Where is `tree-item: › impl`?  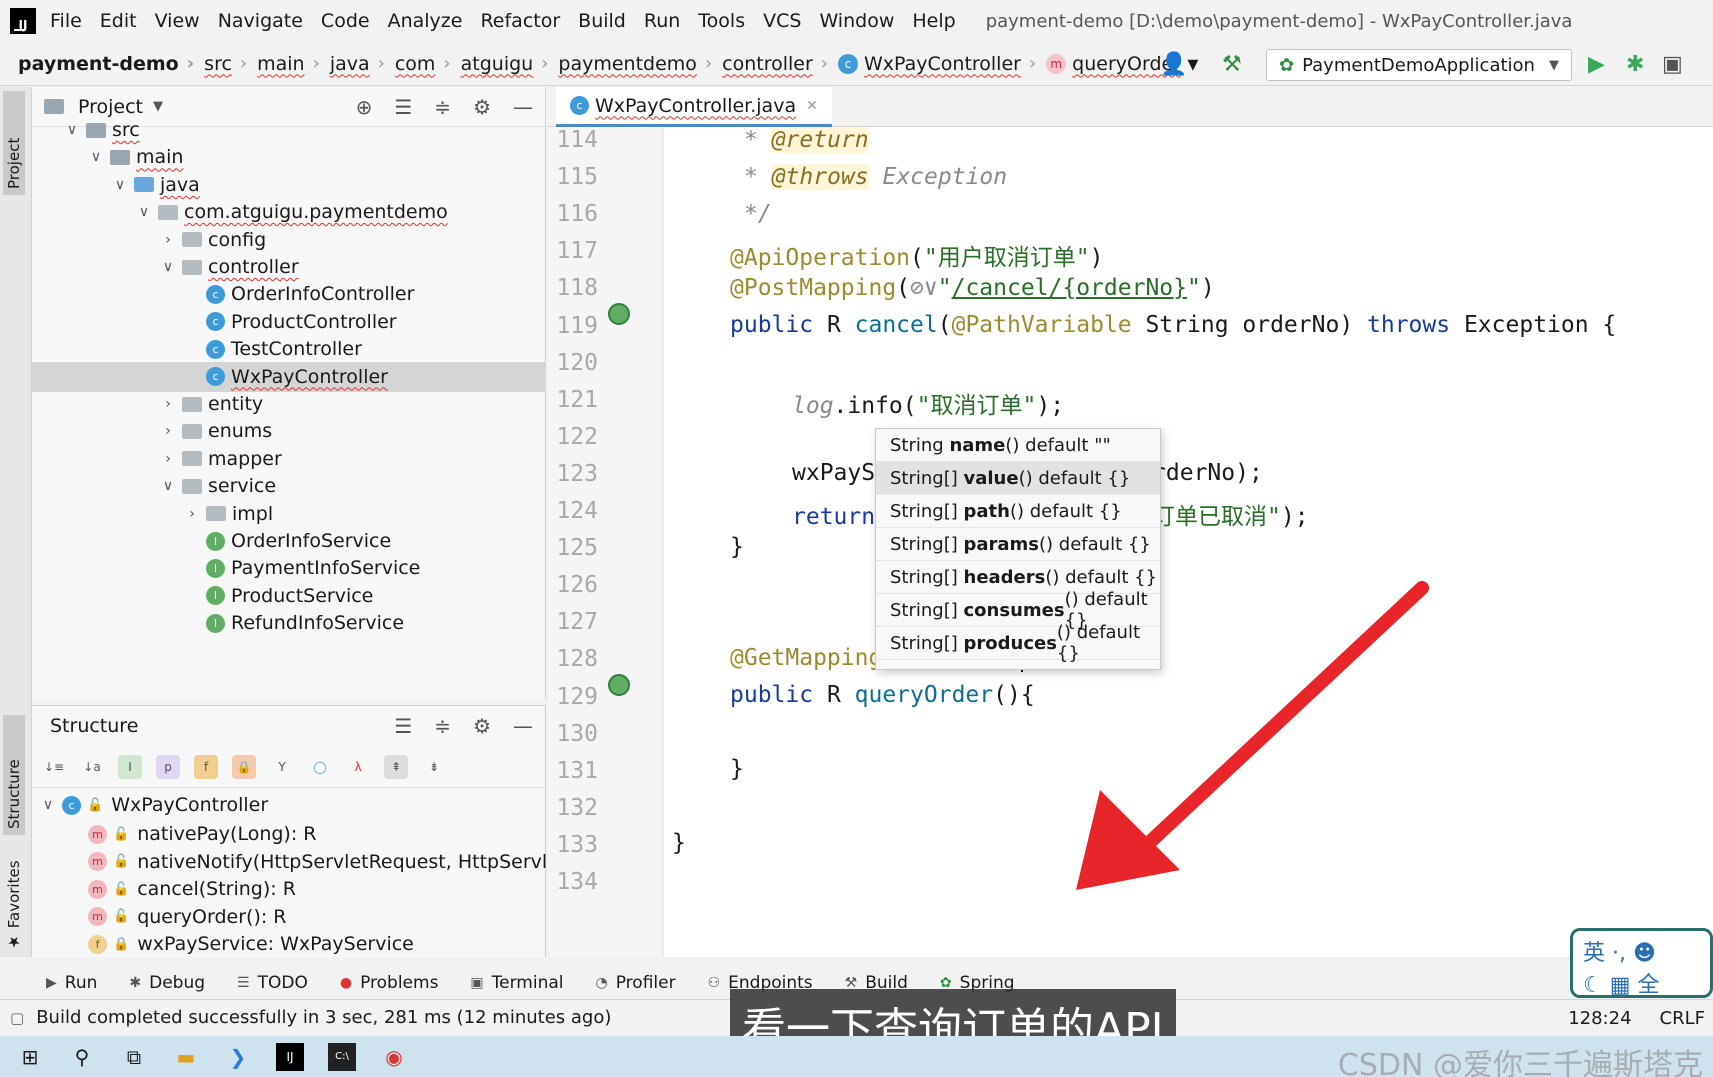 tree-item: › impl is located at coordinates (289, 514).